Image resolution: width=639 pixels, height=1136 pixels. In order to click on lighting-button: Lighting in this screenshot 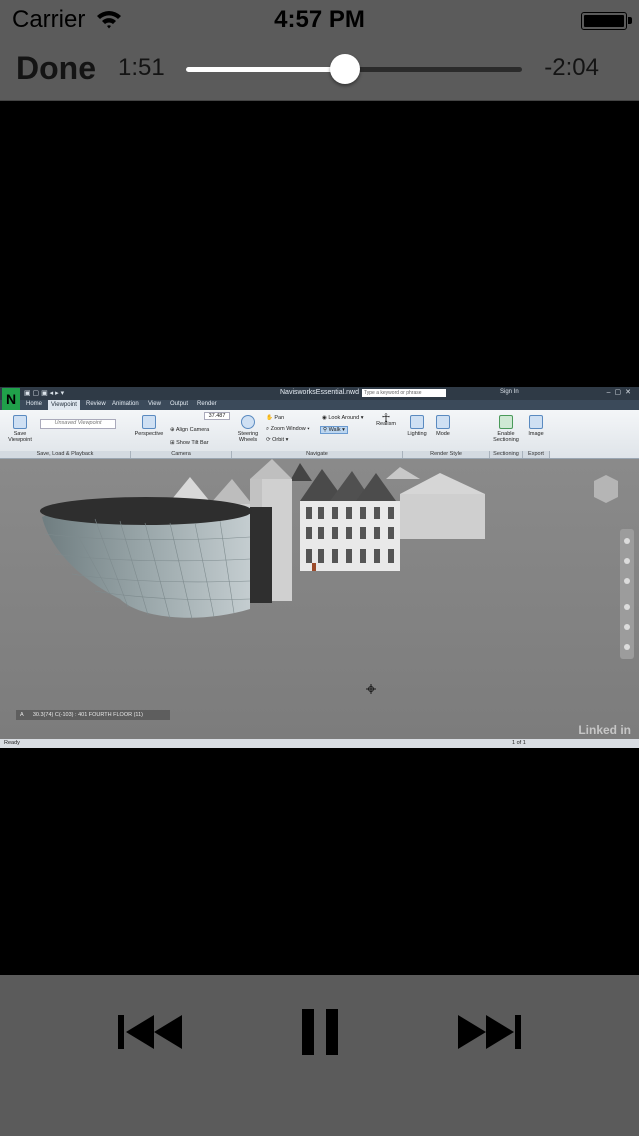, I will do `click(417, 426)`.